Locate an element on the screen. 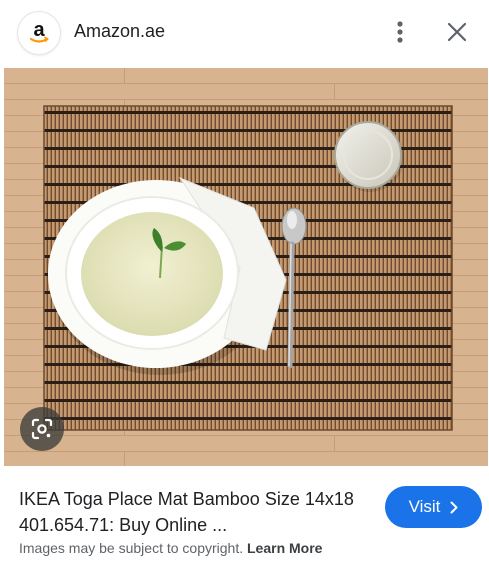  more-options-button is located at coordinates (400, 32).